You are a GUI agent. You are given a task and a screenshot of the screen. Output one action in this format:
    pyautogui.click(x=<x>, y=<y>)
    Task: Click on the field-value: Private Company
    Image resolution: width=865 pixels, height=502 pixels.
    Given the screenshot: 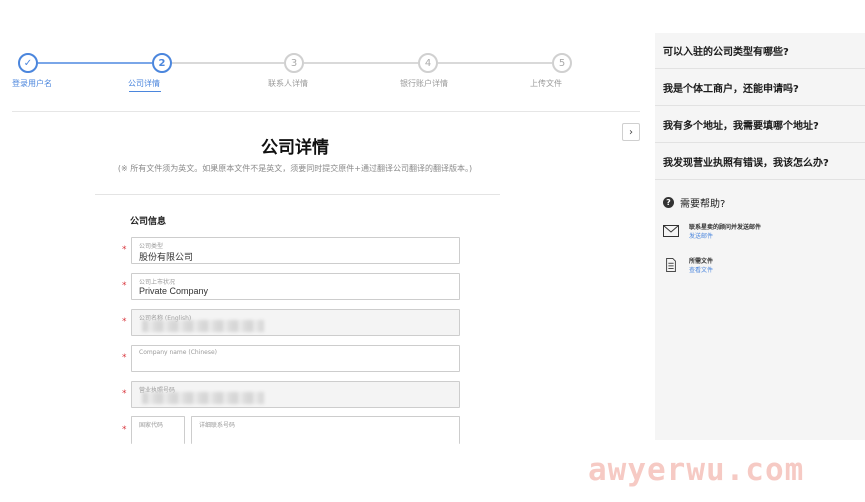 What is the action you would take?
    pyautogui.click(x=174, y=291)
    